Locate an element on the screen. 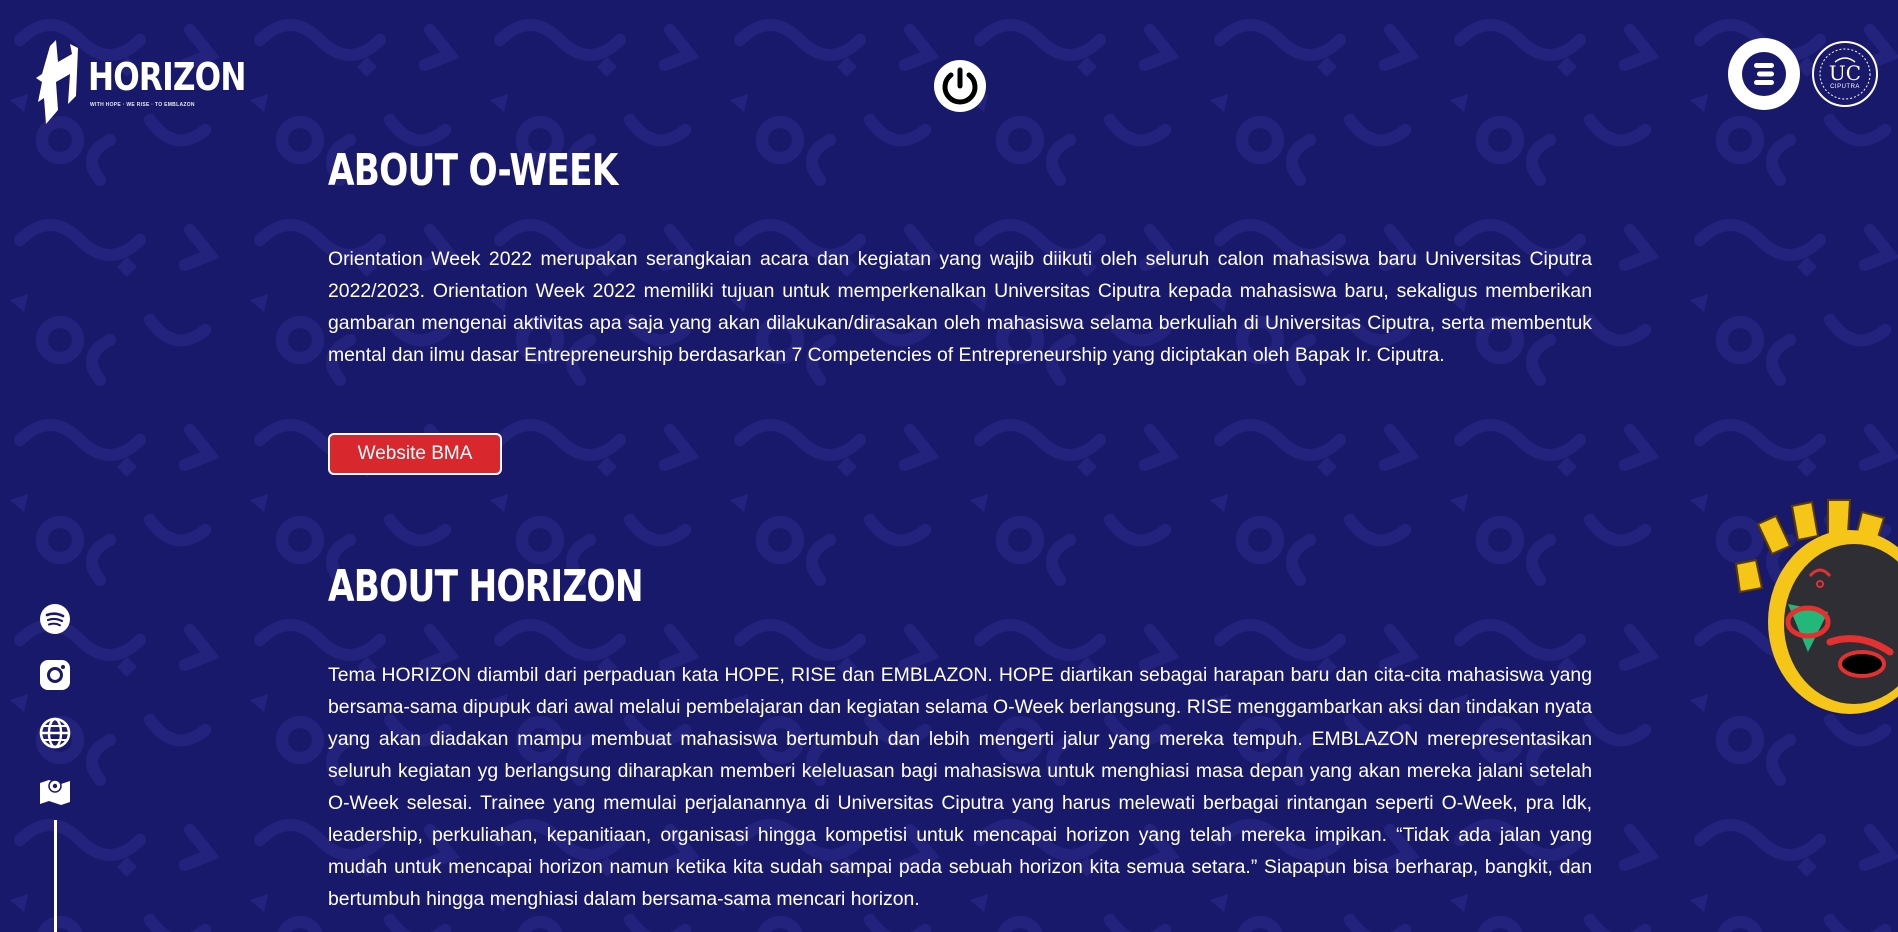  universitas-ciputra-seal: UC CIPUTRA is located at coordinates (1845, 74).